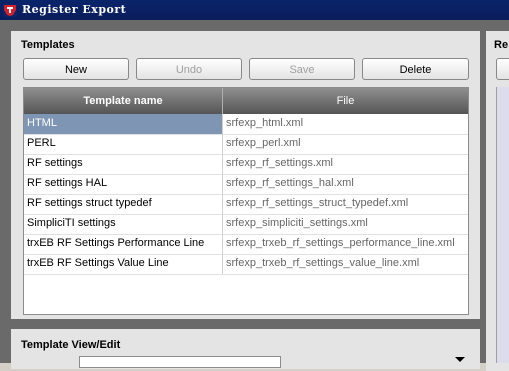 Image resolution: width=509 pixels, height=371 pixels. What do you see at coordinates (71, 223) in the screenshot?
I see `template-name-cell: SimpliciTI settings` at bounding box center [71, 223].